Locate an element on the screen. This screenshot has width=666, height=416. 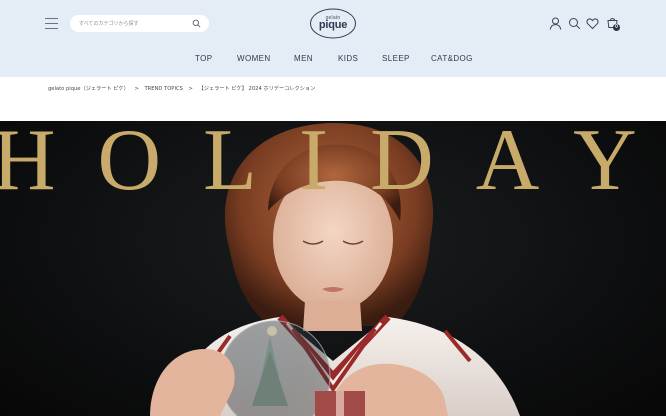
breadcrumb-current: 【ジェラート ピケ】 2024 ホリデーコレクション is located at coordinates (257, 89).